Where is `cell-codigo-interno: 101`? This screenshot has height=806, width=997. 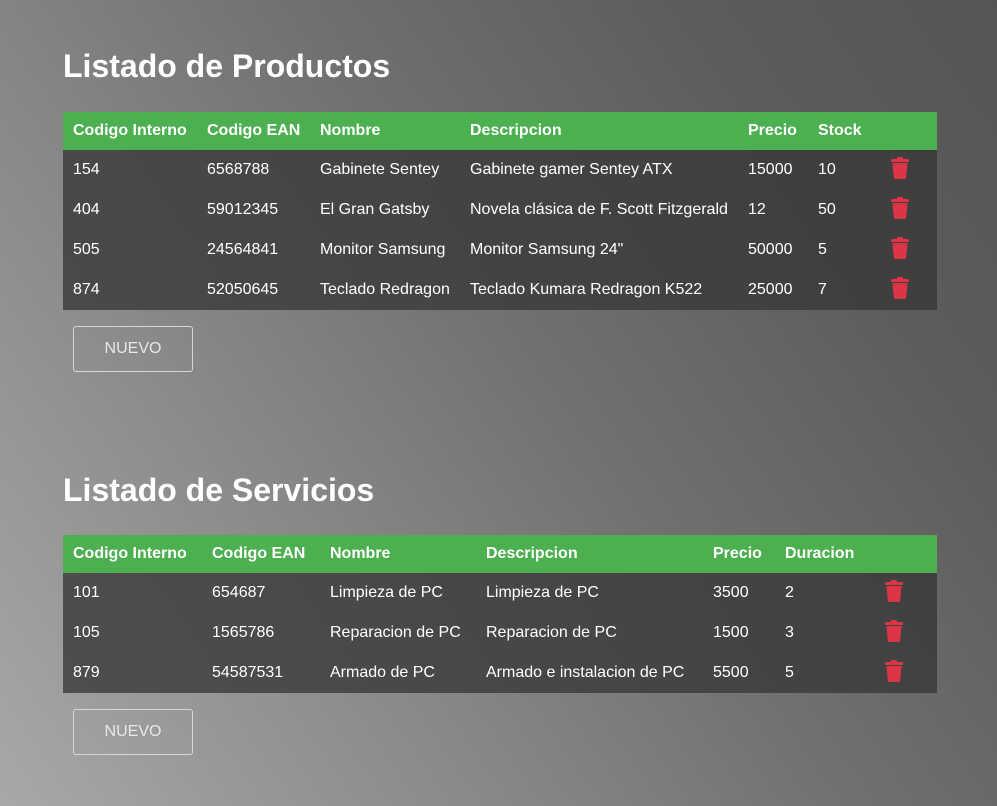
cell-codigo-interno: 101 is located at coordinates (86, 592).